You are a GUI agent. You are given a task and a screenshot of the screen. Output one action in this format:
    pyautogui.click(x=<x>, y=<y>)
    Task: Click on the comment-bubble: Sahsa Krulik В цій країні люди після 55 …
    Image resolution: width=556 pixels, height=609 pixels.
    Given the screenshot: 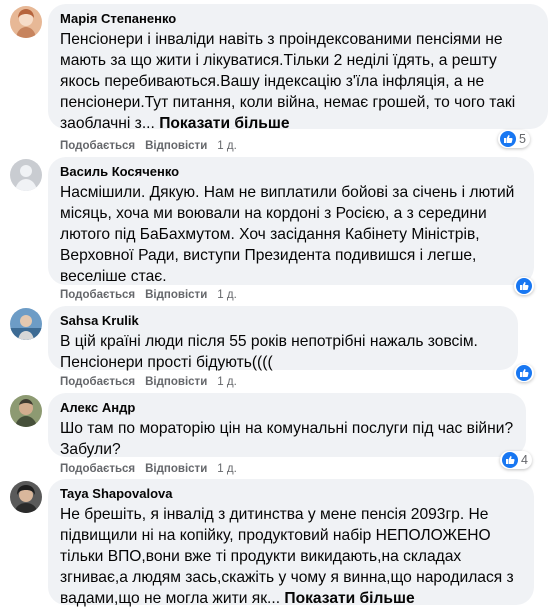 What is the action you would take?
    pyautogui.click(x=283, y=338)
    